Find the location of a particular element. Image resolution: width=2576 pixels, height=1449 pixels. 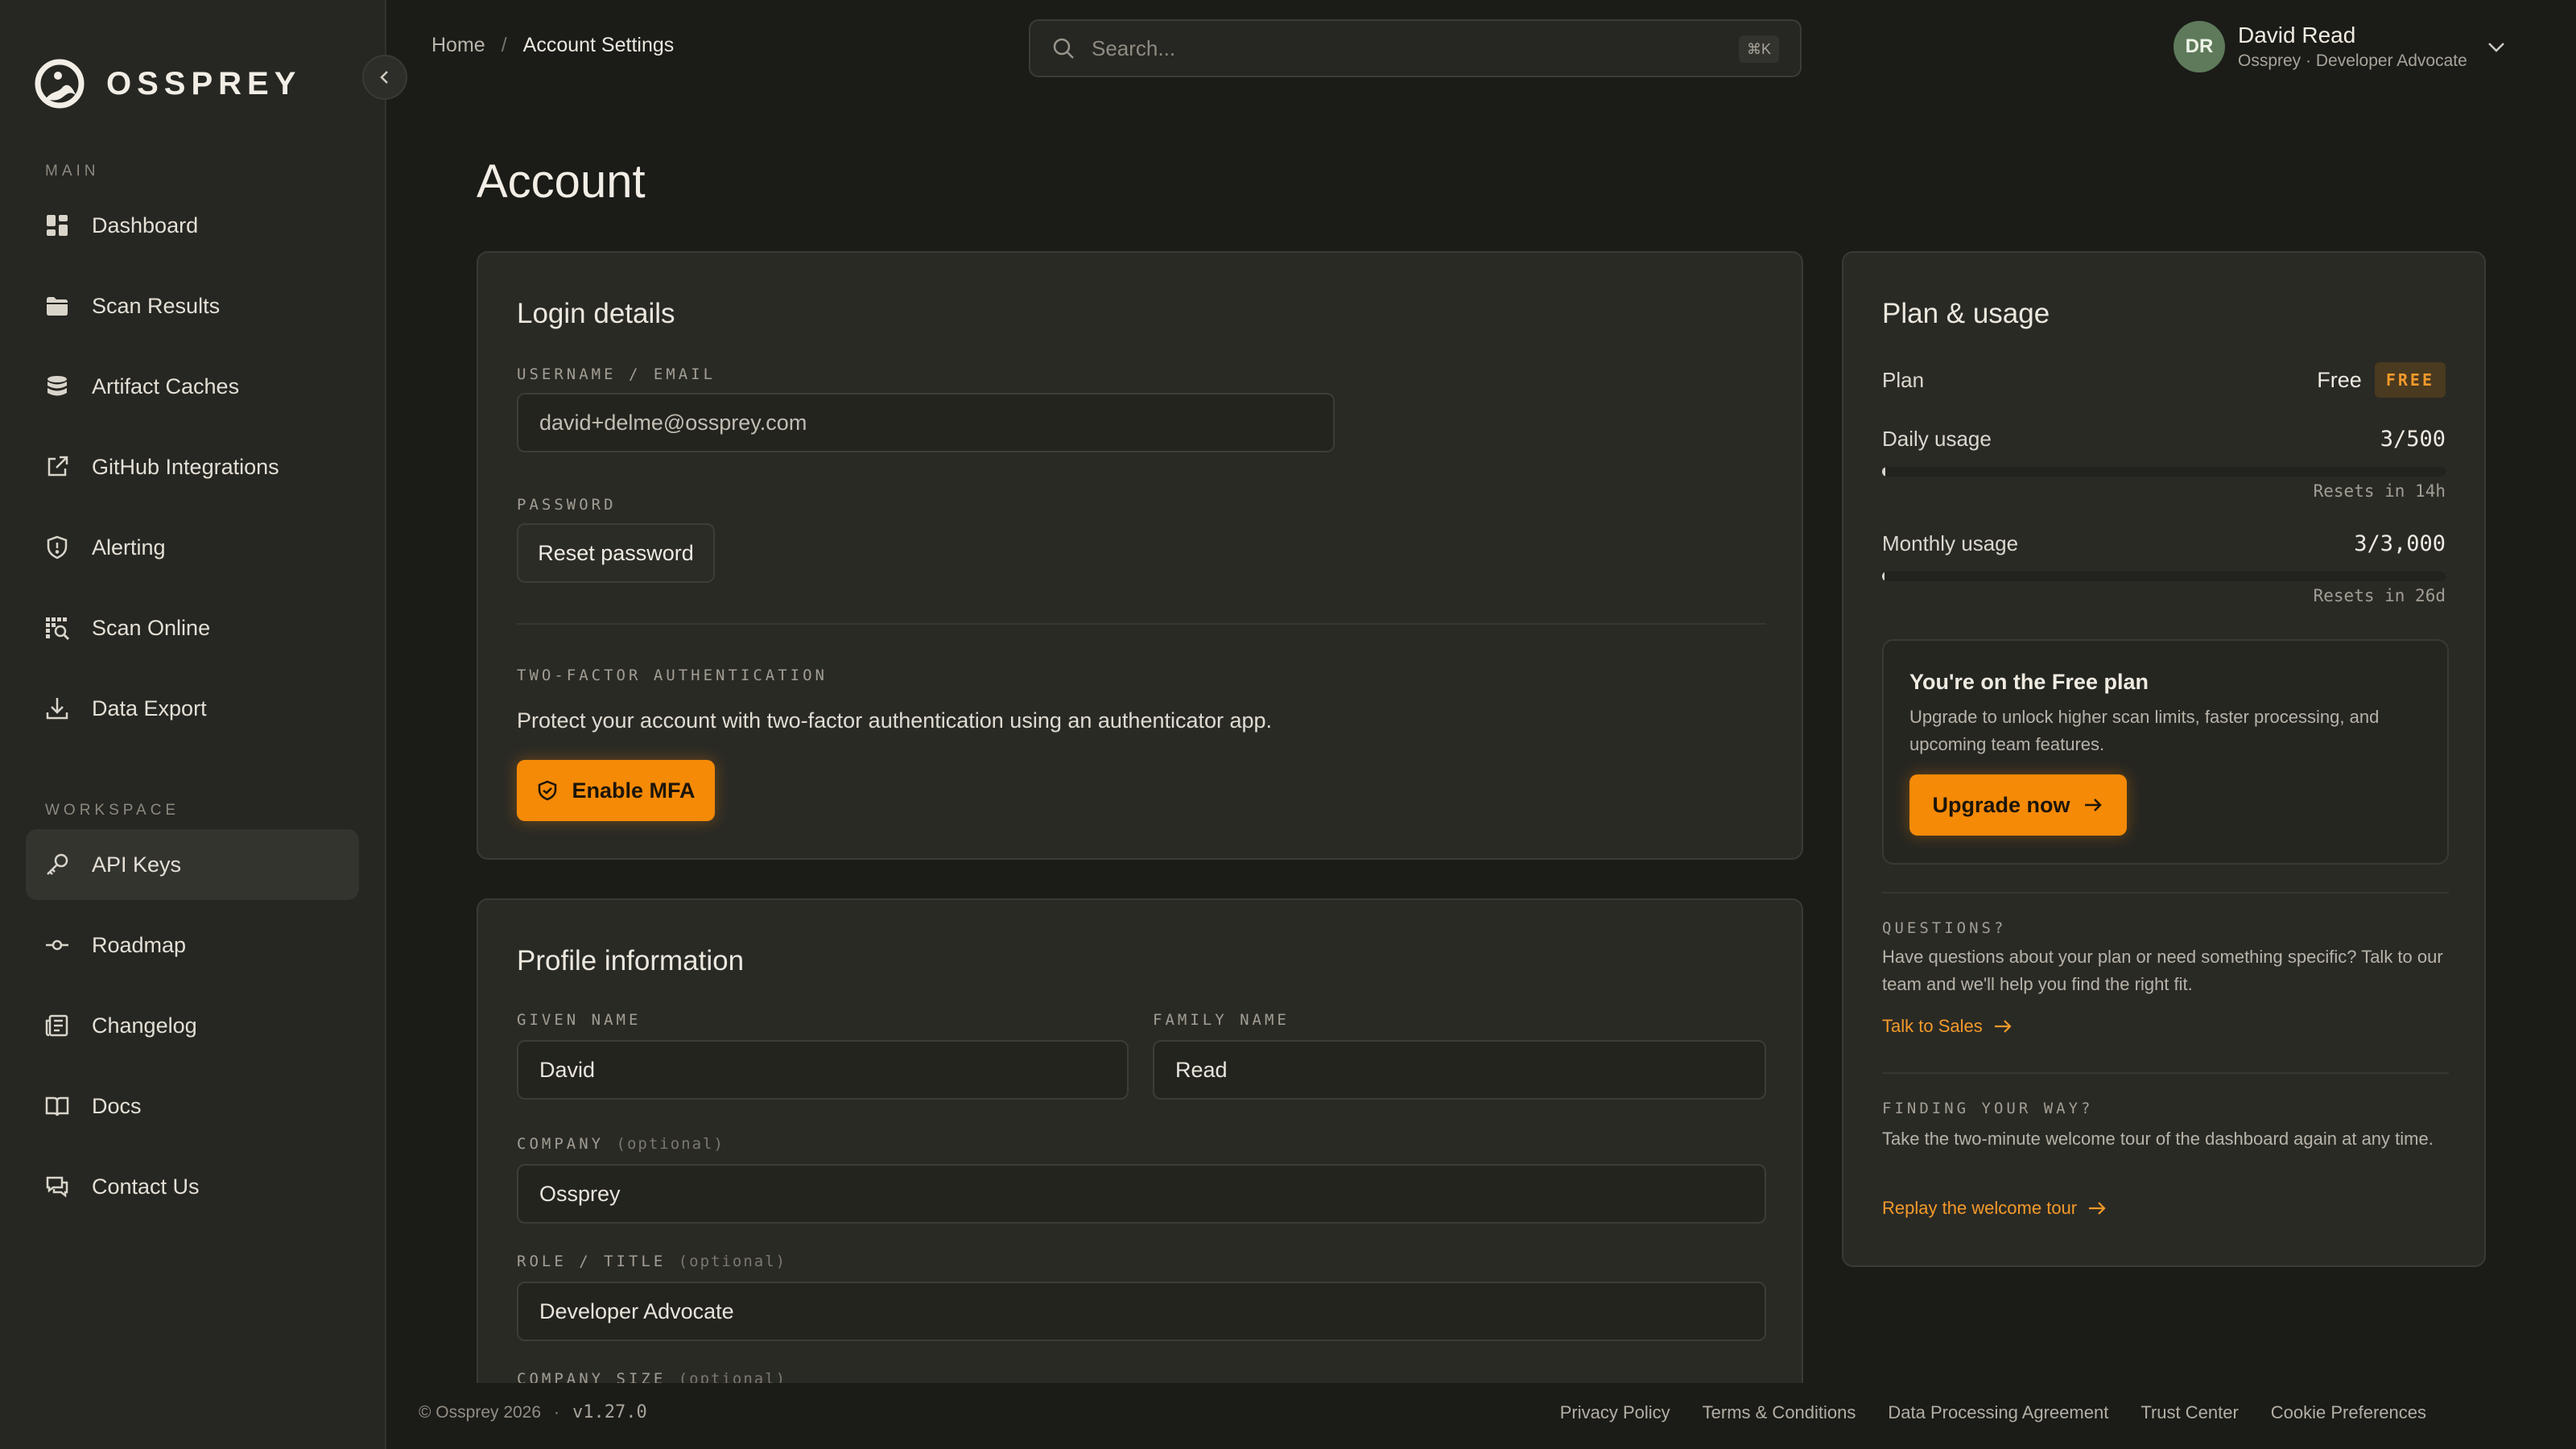

questions-label: QUESTIONS? is located at coordinates (1944, 928).